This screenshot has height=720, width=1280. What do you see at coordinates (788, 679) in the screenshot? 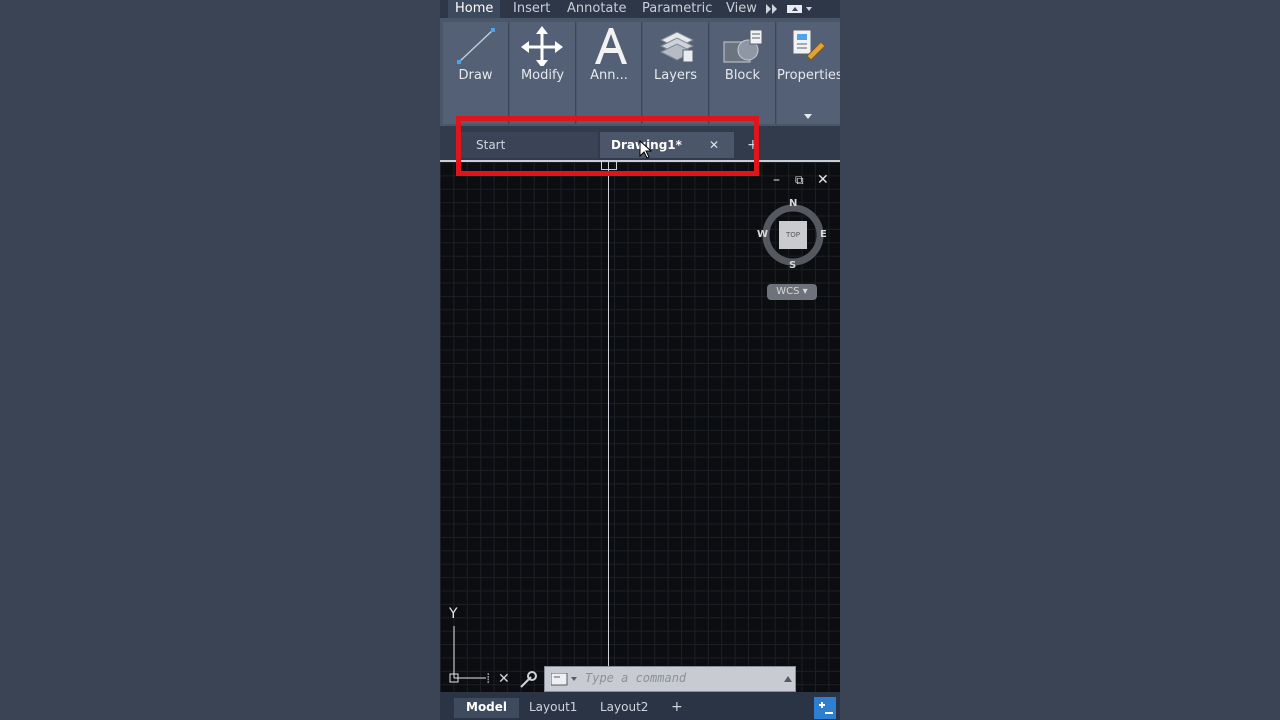
I see `command-expand-icon` at bounding box center [788, 679].